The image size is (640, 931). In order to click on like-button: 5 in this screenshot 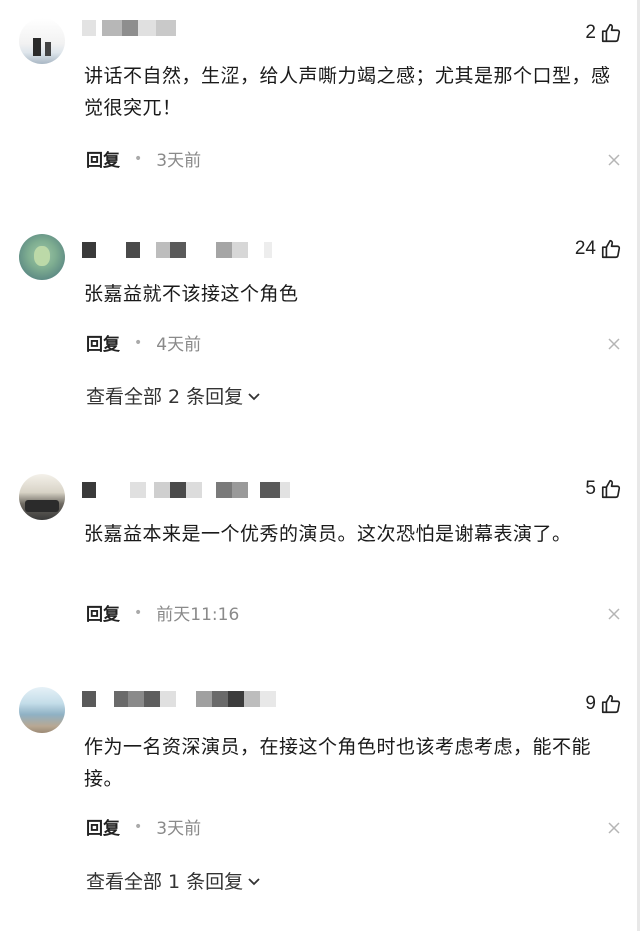, I will do `click(603, 489)`.